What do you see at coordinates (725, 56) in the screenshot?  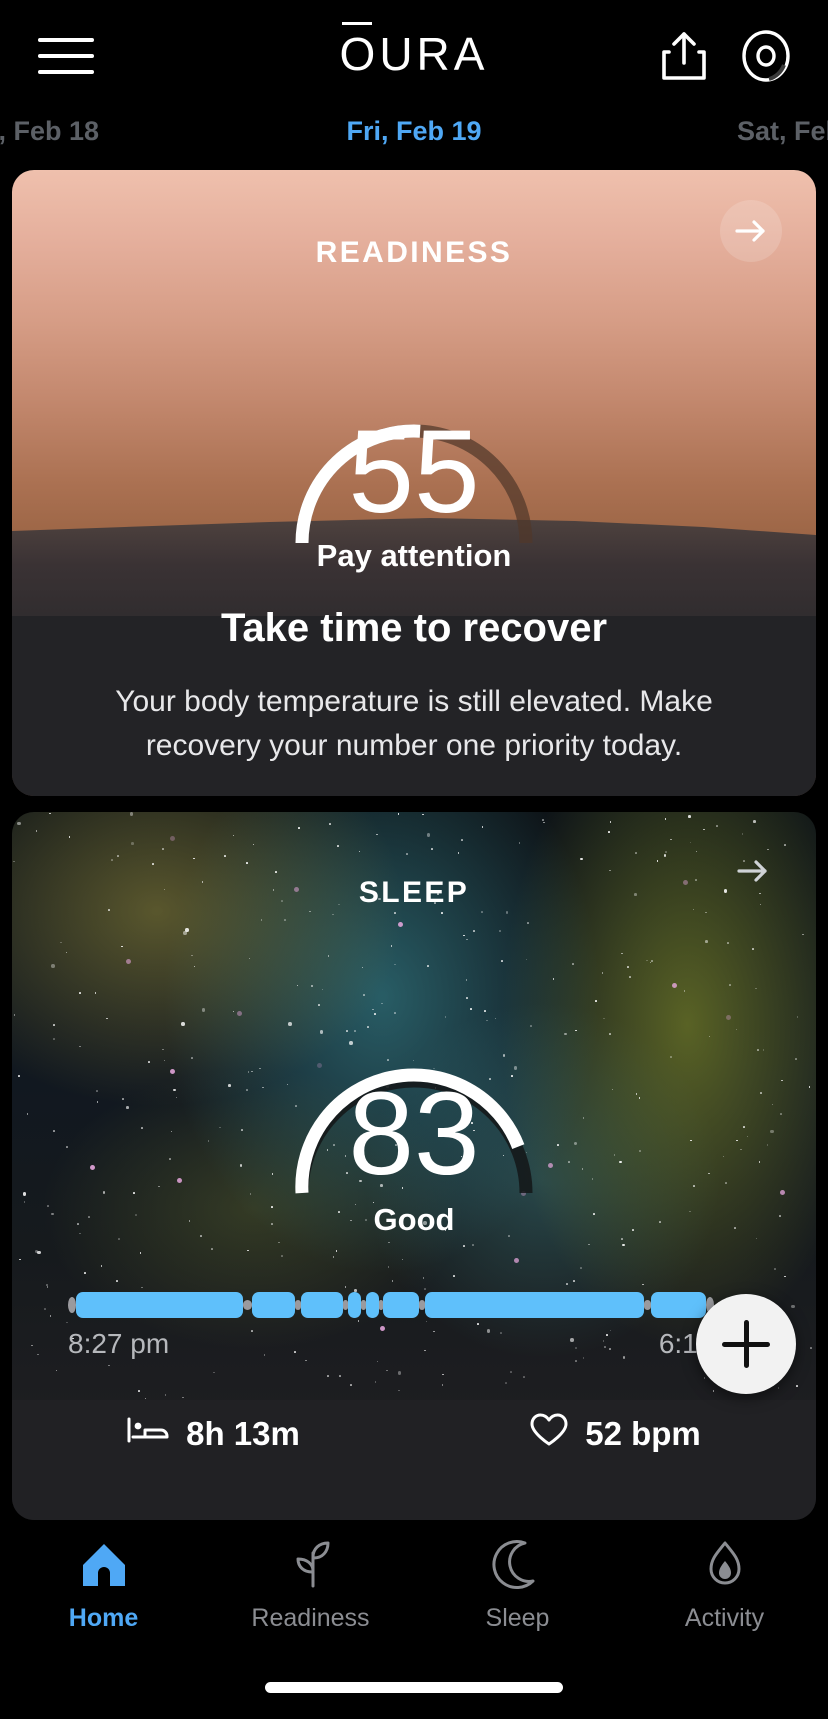 I see `header-actions` at bounding box center [725, 56].